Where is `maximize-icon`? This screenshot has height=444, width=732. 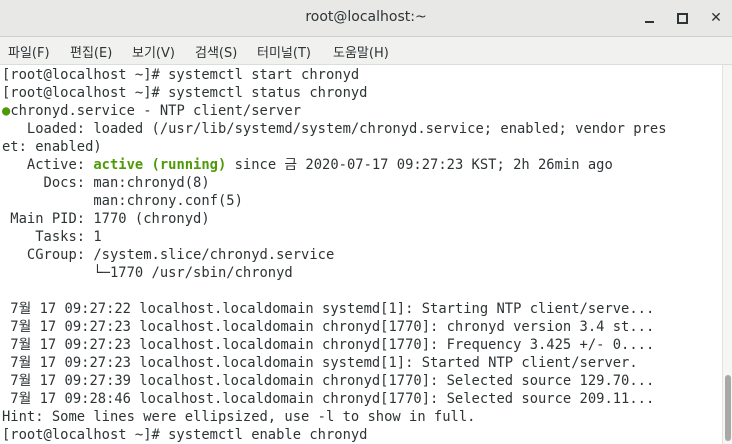
maximize-icon is located at coordinates (682, 18).